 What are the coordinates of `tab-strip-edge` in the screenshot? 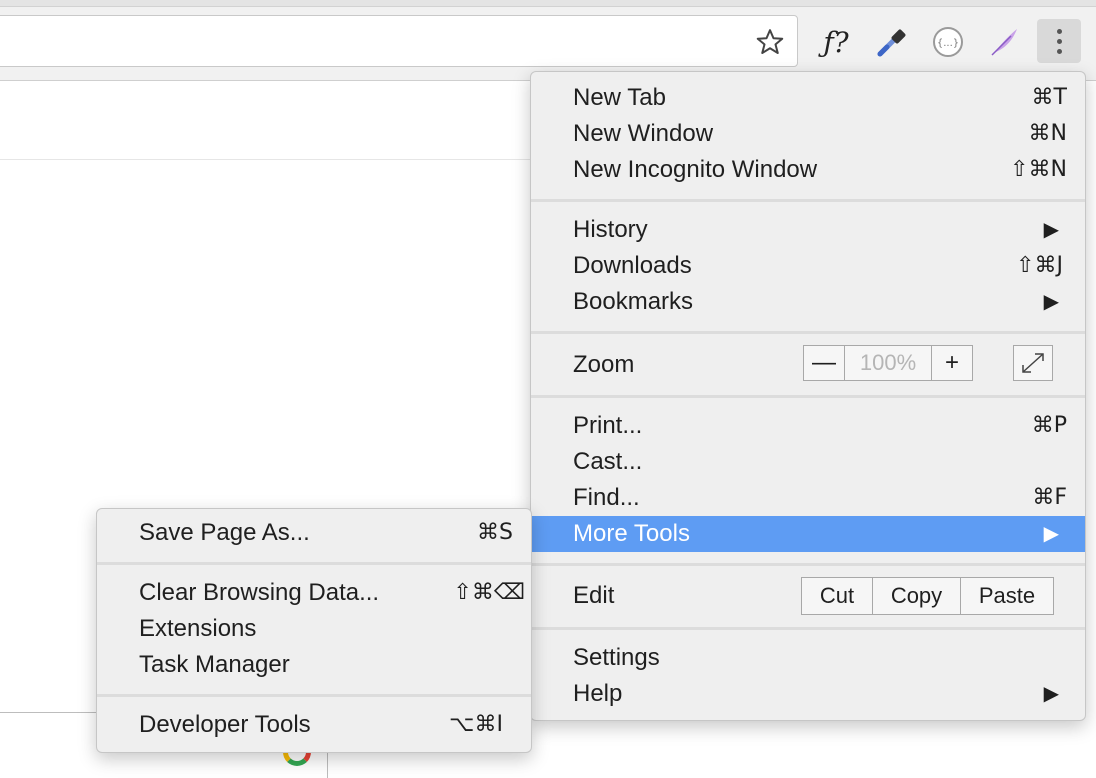 It's located at (548, 3).